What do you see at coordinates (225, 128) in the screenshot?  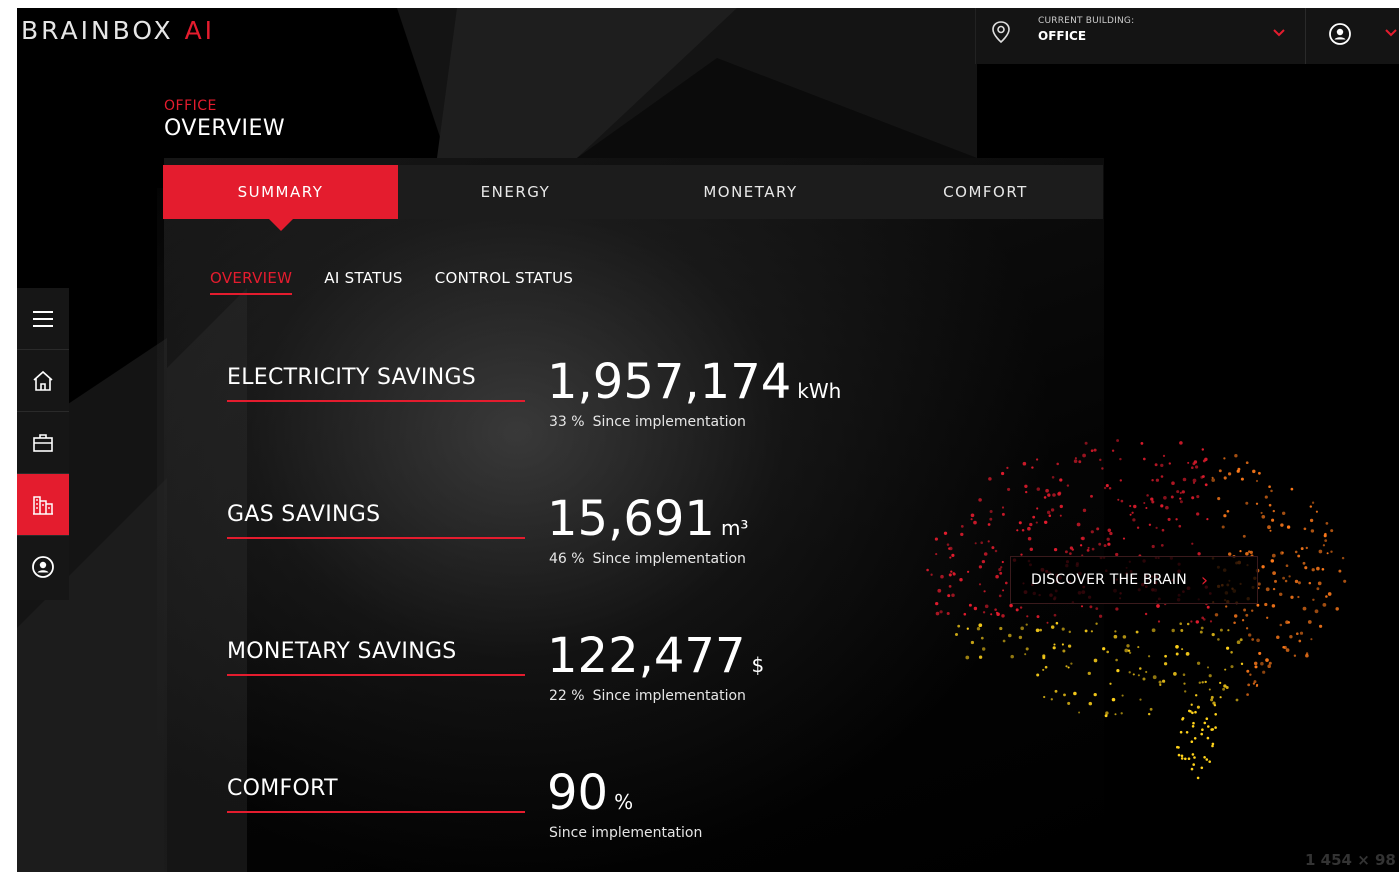 I see `page-title: OVERVIEW` at bounding box center [225, 128].